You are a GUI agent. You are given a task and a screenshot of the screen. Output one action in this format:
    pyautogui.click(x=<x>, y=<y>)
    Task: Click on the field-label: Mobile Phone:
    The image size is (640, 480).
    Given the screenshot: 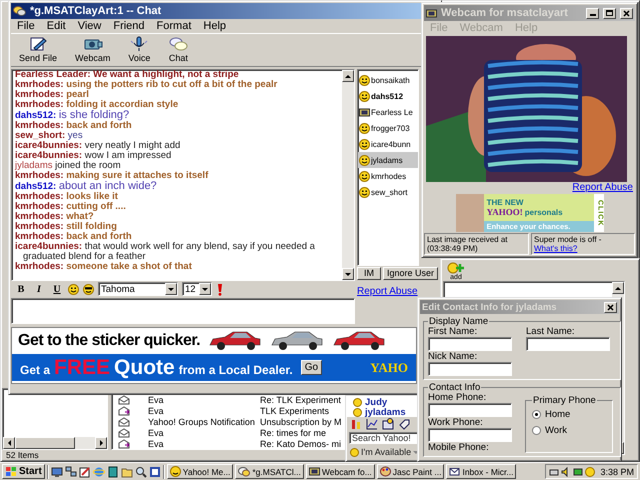 What is the action you would take?
    pyautogui.click(x=459, y=448)
    